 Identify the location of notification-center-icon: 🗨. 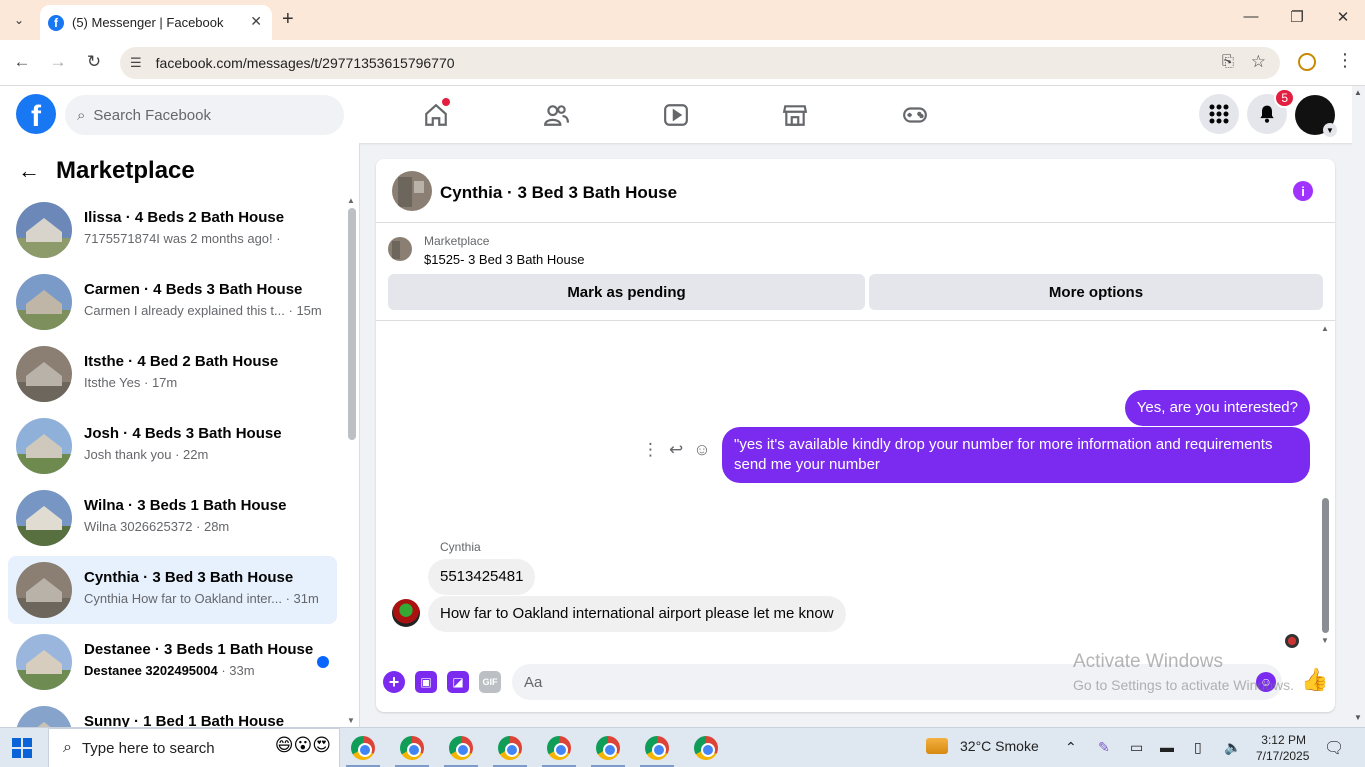
(1334, 748).